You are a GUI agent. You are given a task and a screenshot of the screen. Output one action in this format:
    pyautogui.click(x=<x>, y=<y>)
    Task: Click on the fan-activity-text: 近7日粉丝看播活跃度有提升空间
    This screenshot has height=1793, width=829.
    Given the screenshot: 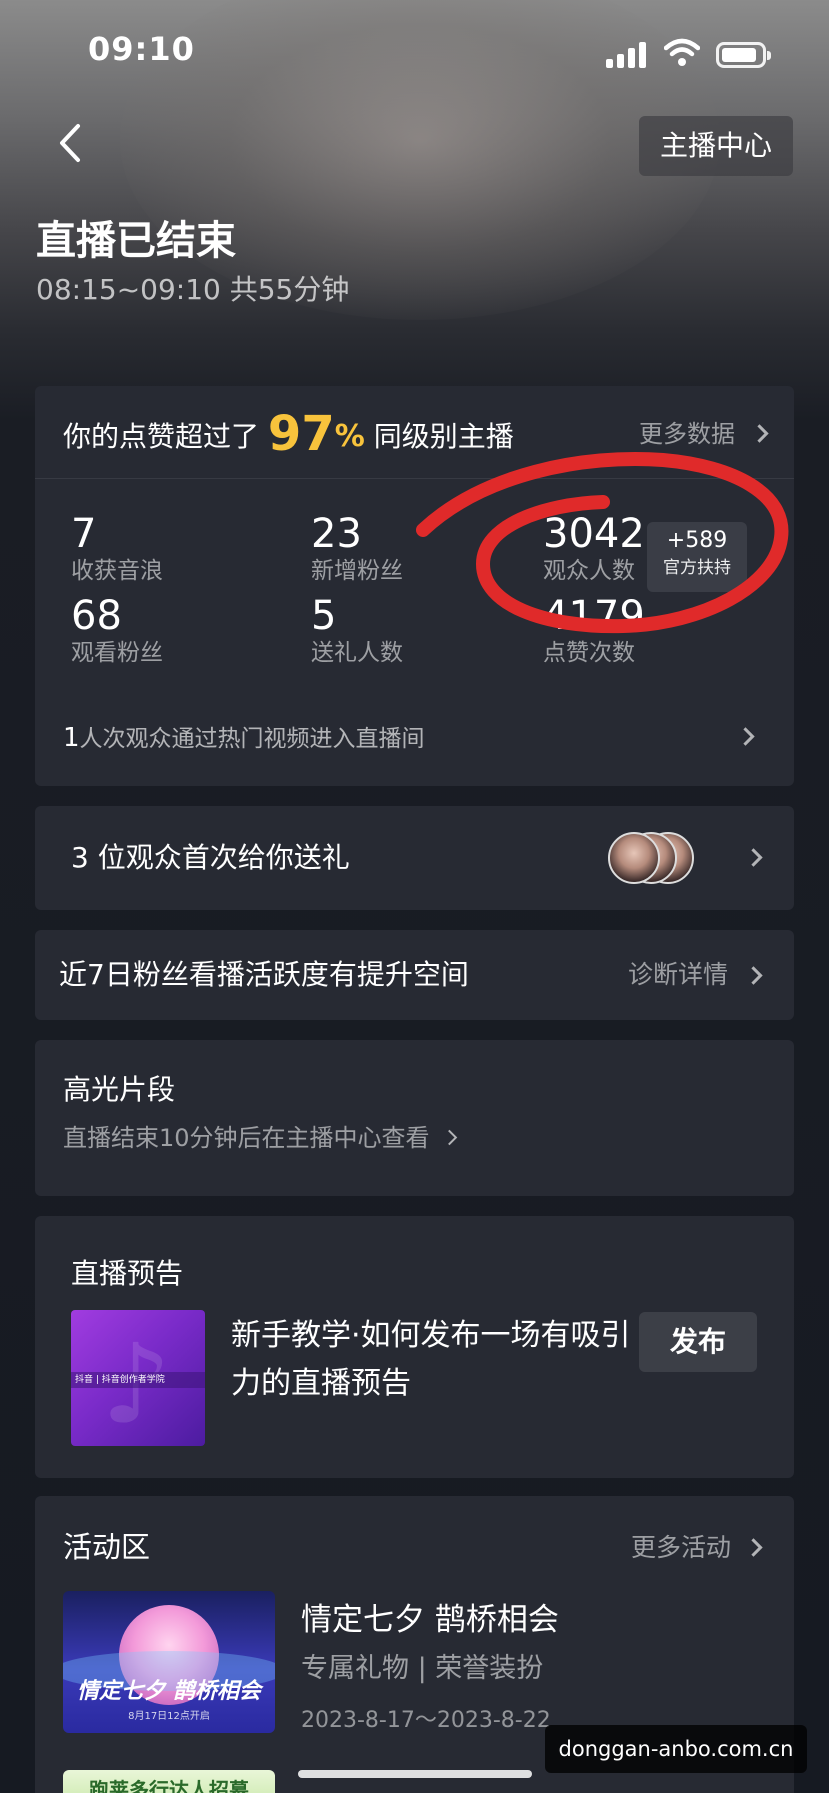 What is the action you would take?
    pyautogui.click(x=264, y=974)
    